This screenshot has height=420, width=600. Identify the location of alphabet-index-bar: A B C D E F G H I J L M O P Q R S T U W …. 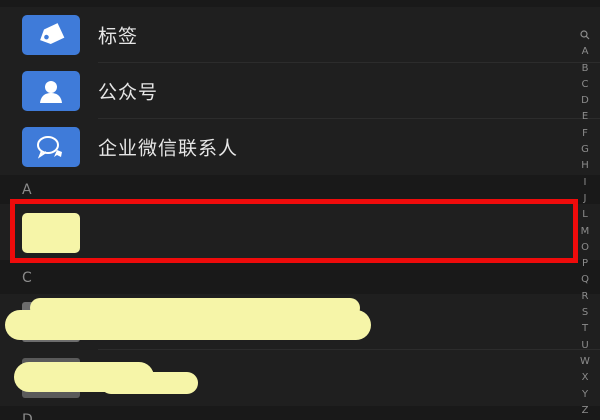
(585, 224).